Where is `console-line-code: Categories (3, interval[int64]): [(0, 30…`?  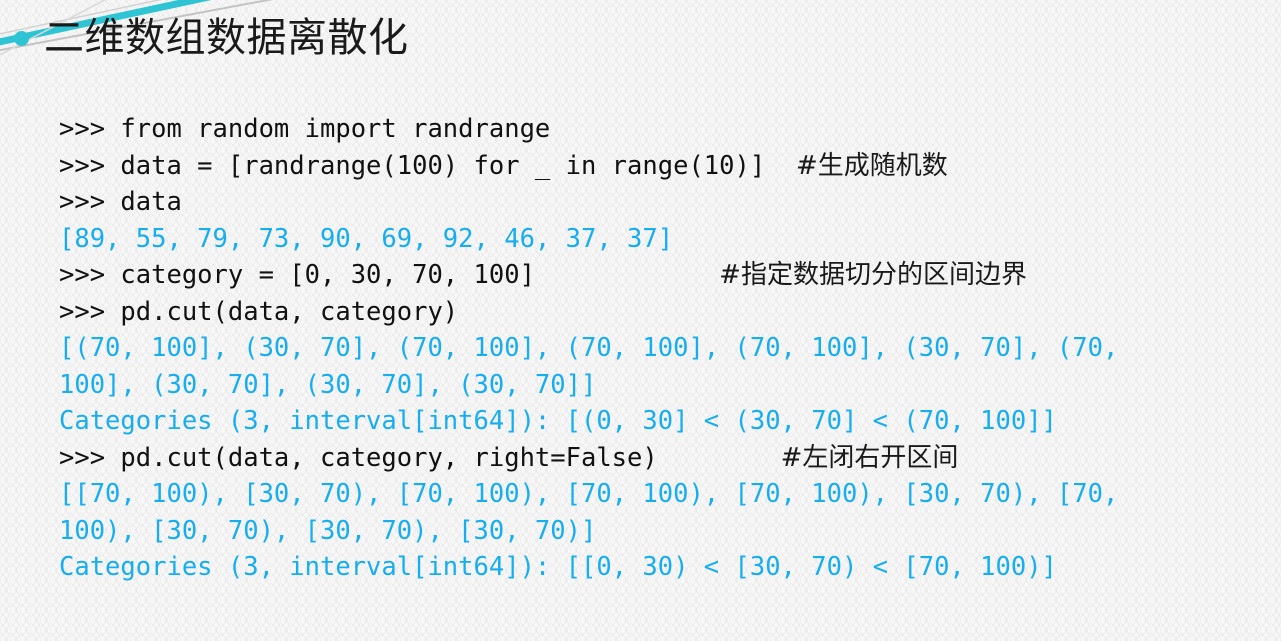
console-line-code: Categories (3, interval[int64]): [(0, 30… is located at coordinates (558, 421).